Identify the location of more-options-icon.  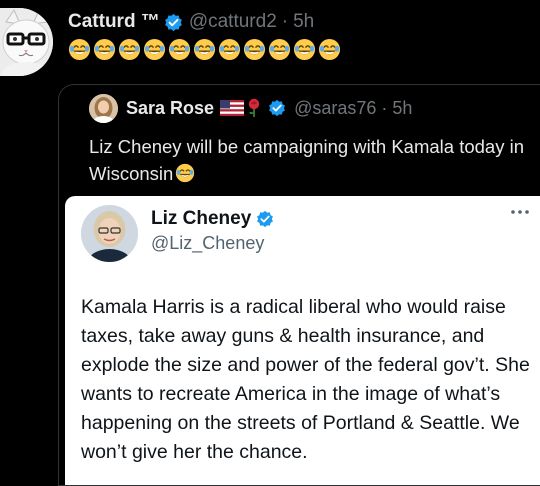
(520, 212).